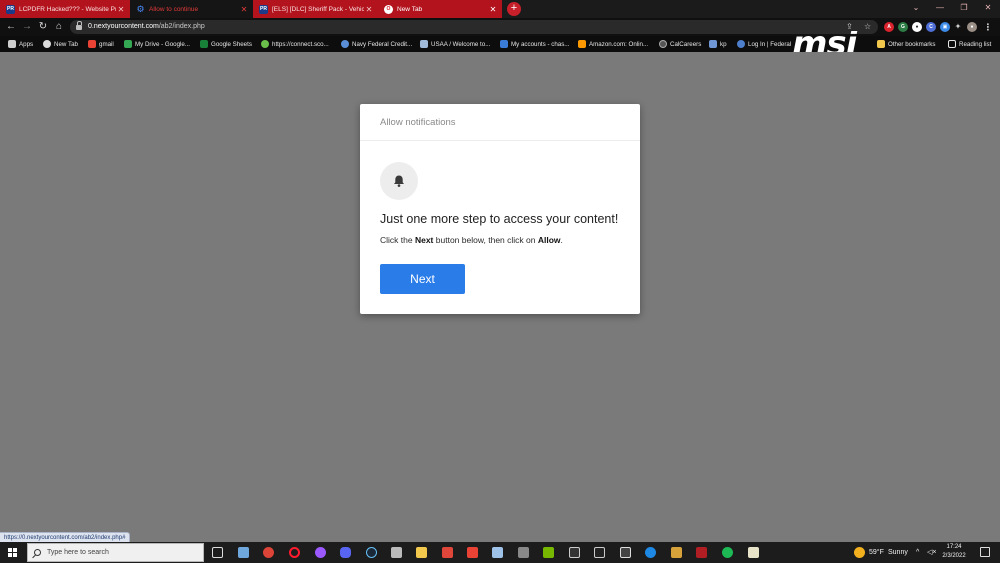 The width and height of the screenshot is (1000, 563). Describe the element at coordinates (713, 44) in the screenshot. I see `kp-icon` at that location.